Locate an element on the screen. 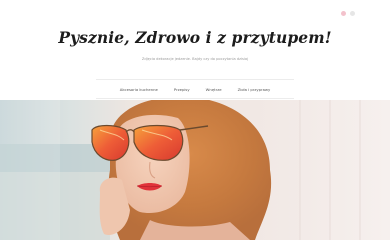 The image size is (390, 240). nav-item-interior: Wnętrze is located at coordinates (214, 89).